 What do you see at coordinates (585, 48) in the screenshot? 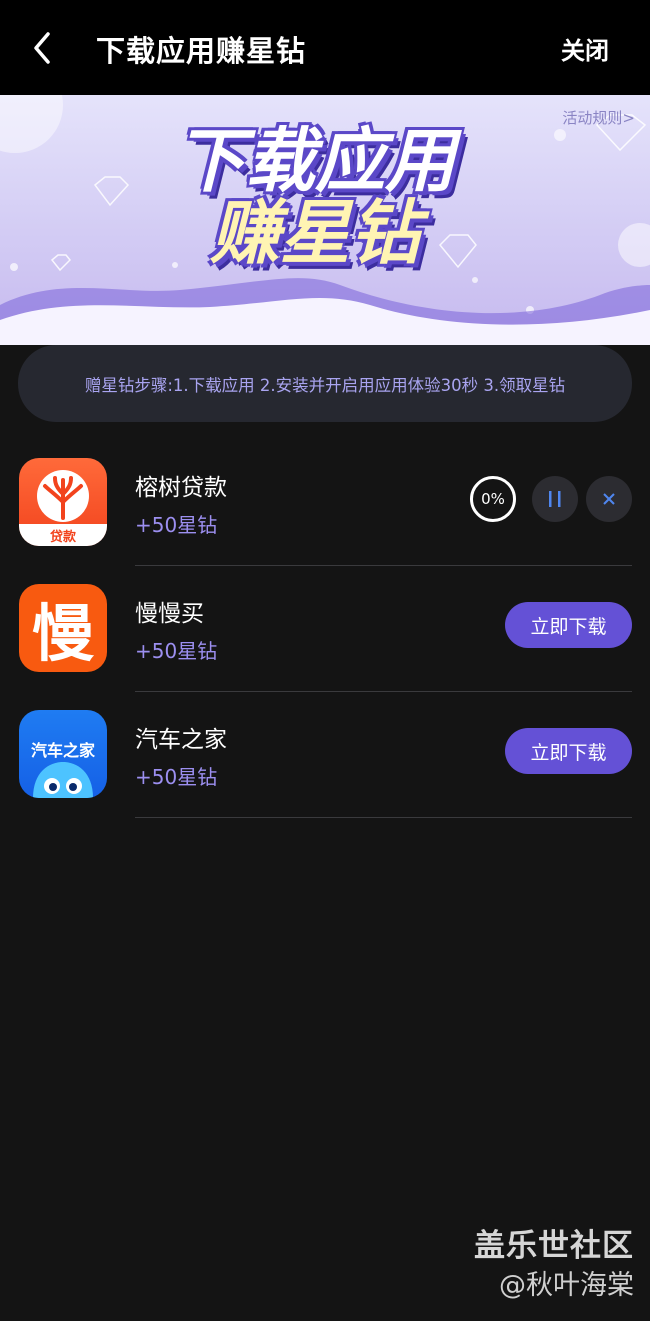
I see `close-button: 关闭` at bounding box center [585, 48].